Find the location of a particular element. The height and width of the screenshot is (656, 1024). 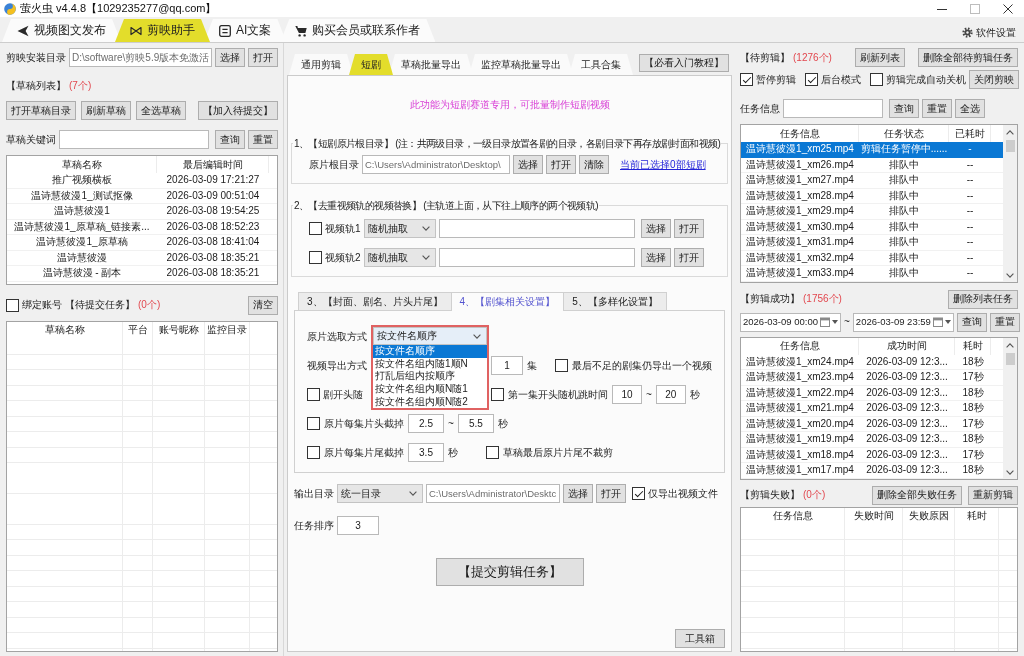

tutorial-button: 【必看入门教程】 is located at coordinates (684, 63).